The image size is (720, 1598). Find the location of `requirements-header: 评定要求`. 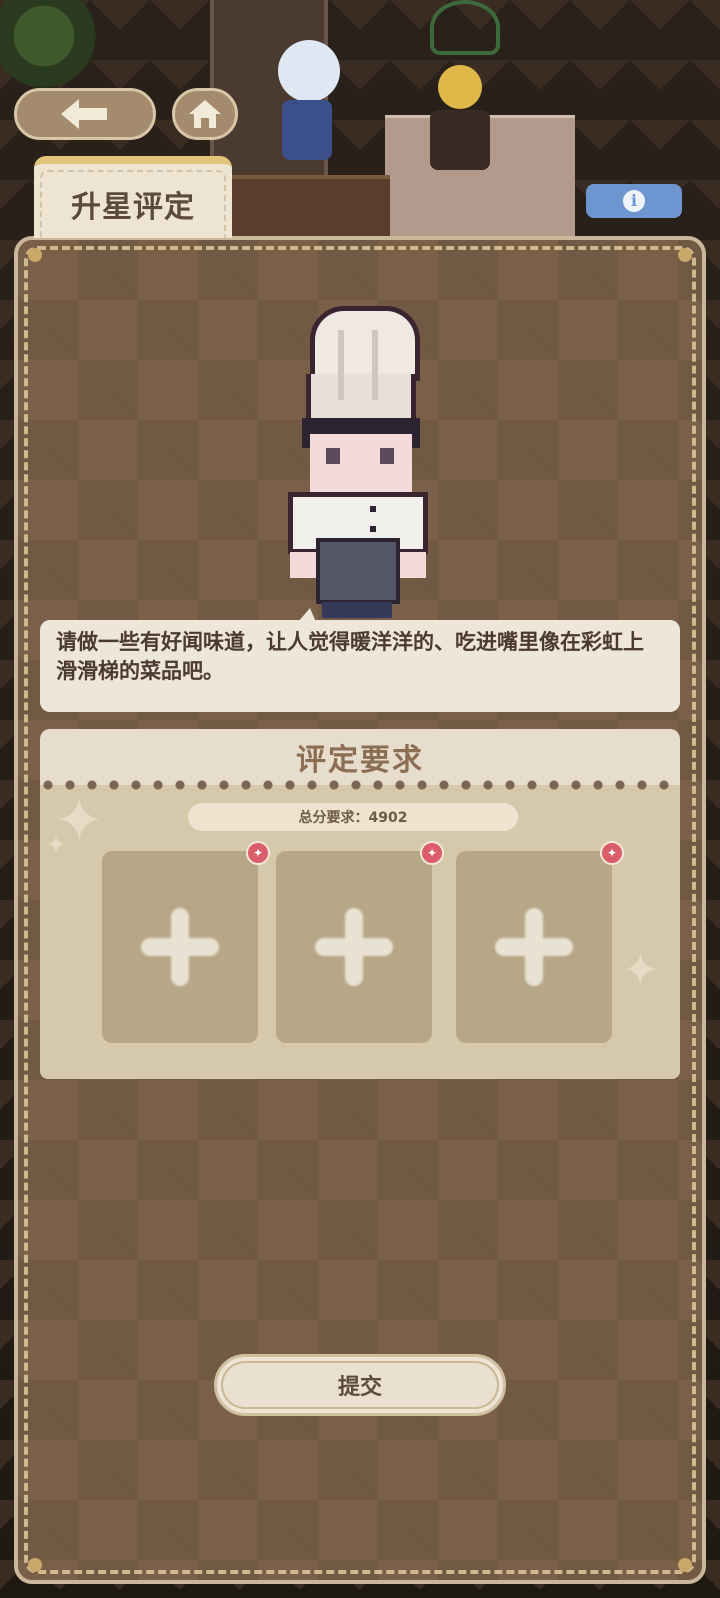

requirements-header: 评定要求 is located at coordinates (360, 757).